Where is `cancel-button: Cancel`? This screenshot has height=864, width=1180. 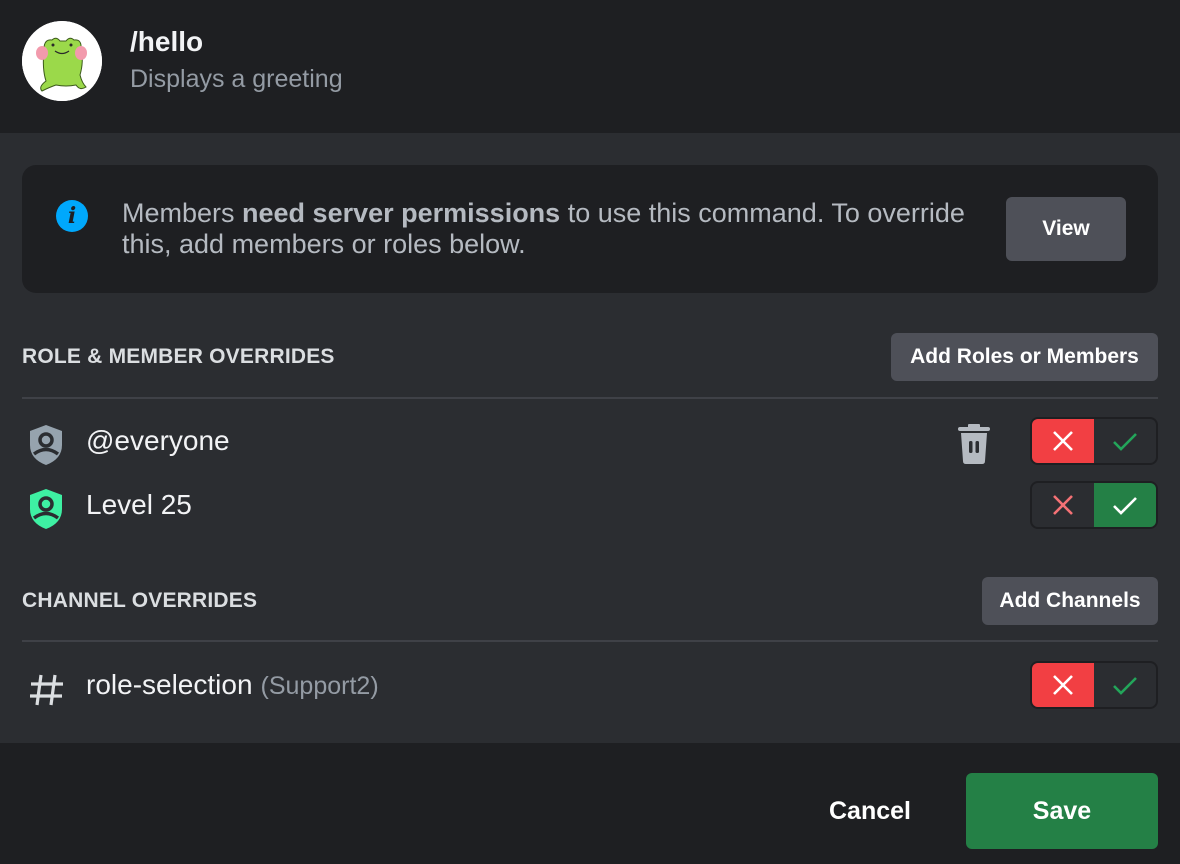
cancel-button: Cancel is located at coordinates (870, 811).